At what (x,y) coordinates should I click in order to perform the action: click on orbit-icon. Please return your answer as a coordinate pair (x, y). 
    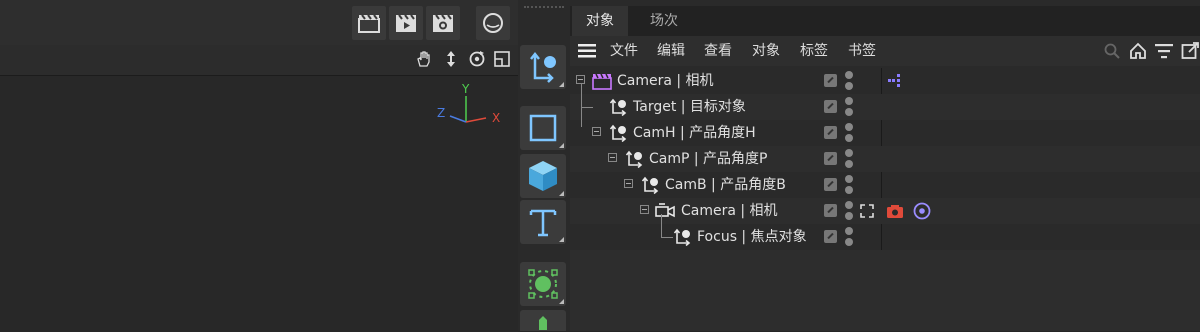
    Looking at the image, I should click on (477, 59).